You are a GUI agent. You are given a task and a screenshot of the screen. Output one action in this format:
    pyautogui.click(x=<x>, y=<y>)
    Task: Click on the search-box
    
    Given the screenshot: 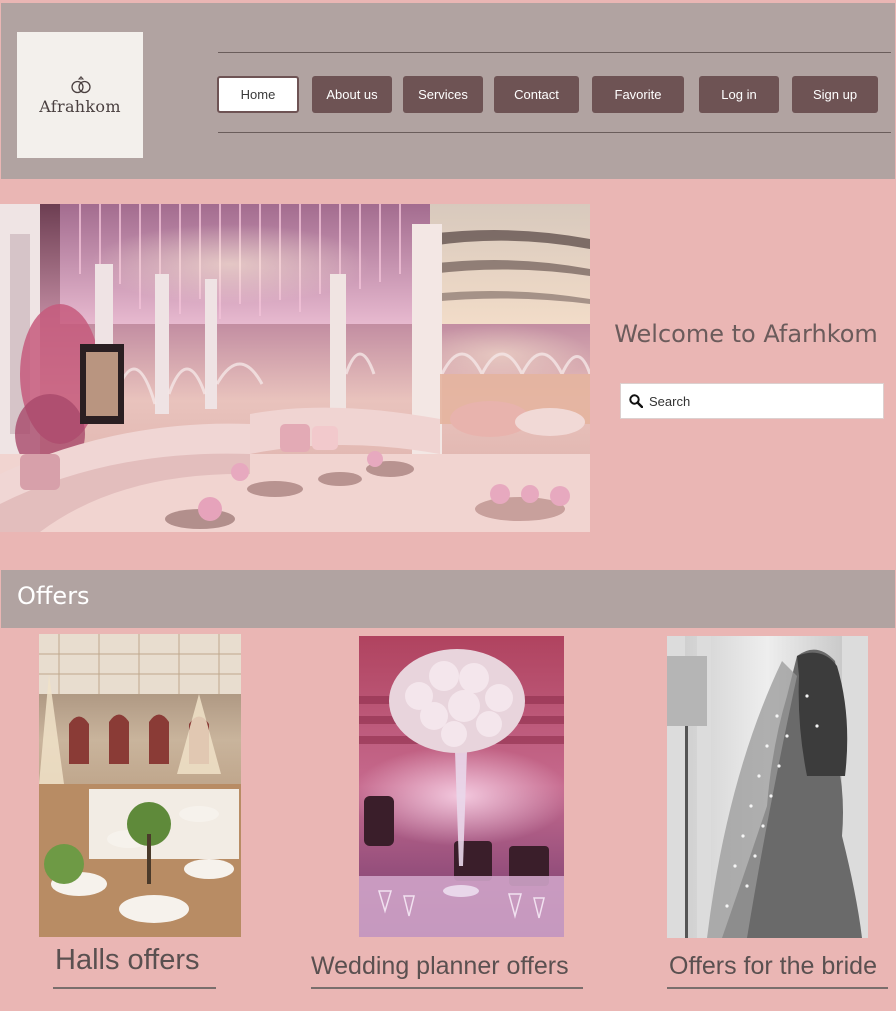 What is the action you would take?
    pyautogui.click(x=752, y=401)
    